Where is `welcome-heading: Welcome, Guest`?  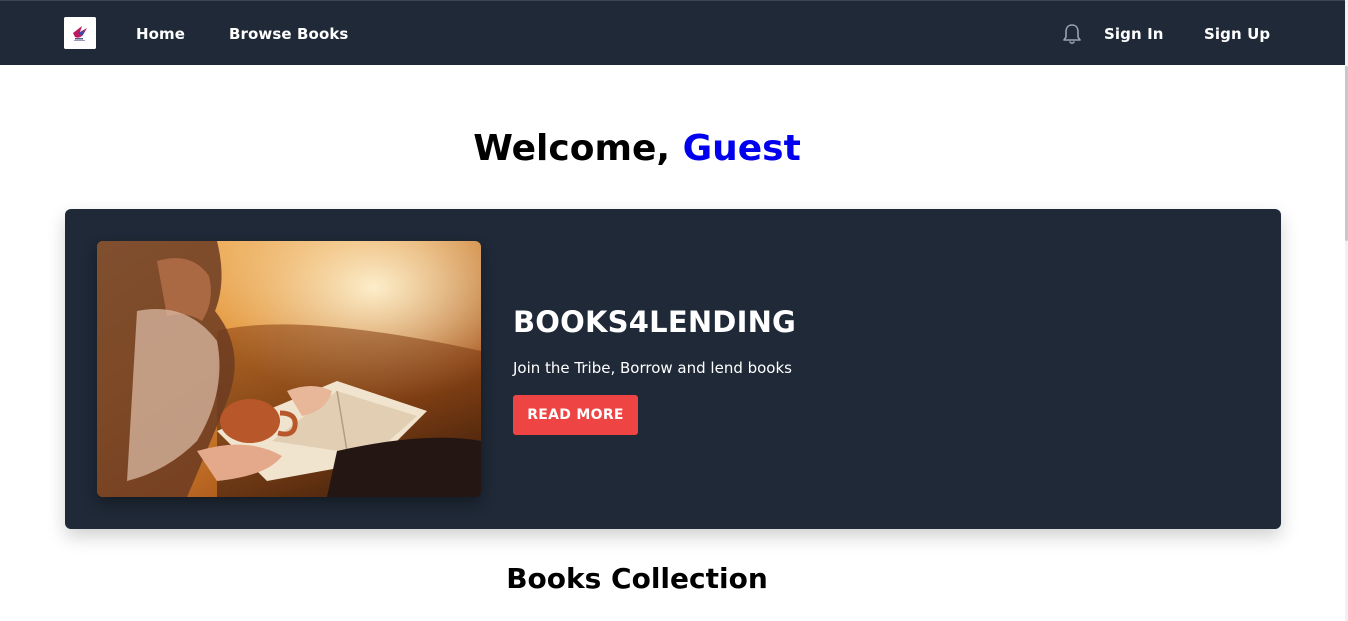 welcome-heading: Welcome, Guest is located at coordinates (637, 148).